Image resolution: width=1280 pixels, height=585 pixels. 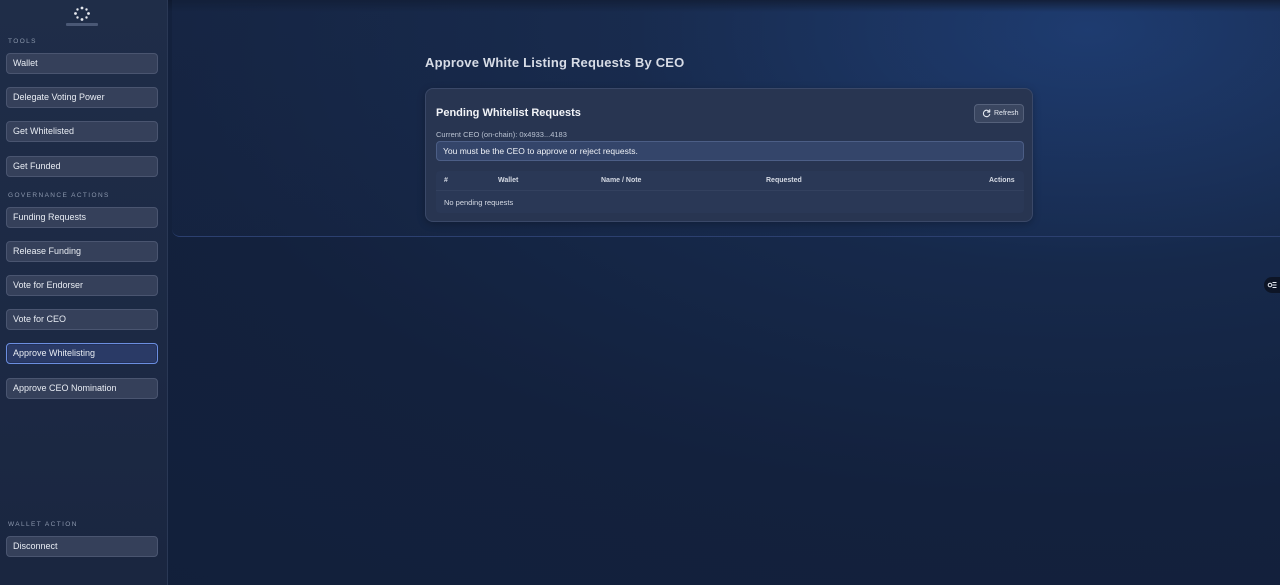 I want to click on wallet-action-section-label: WALLET ACTION, so click(x=43, y=524).